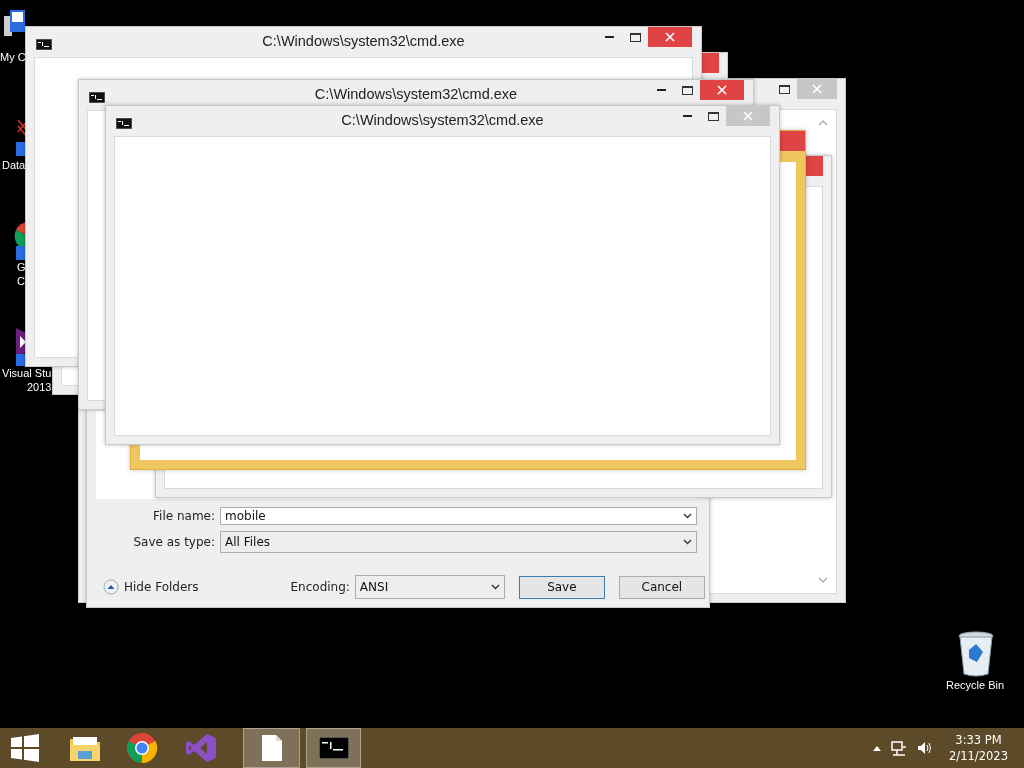  I want to click on scroll-up-icon, so click(823, 123).